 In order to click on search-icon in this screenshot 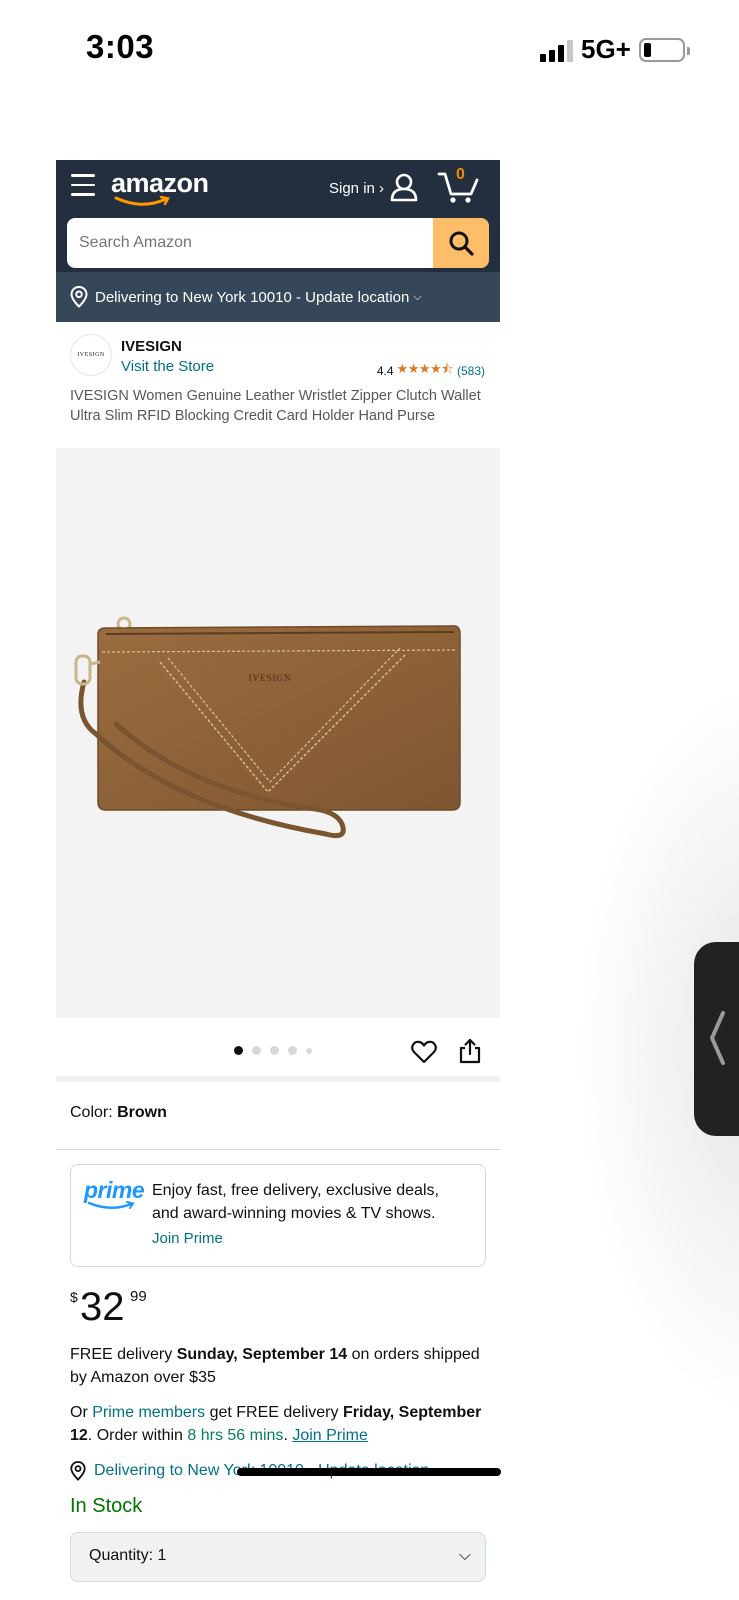, I will do `click(461, 243)`.